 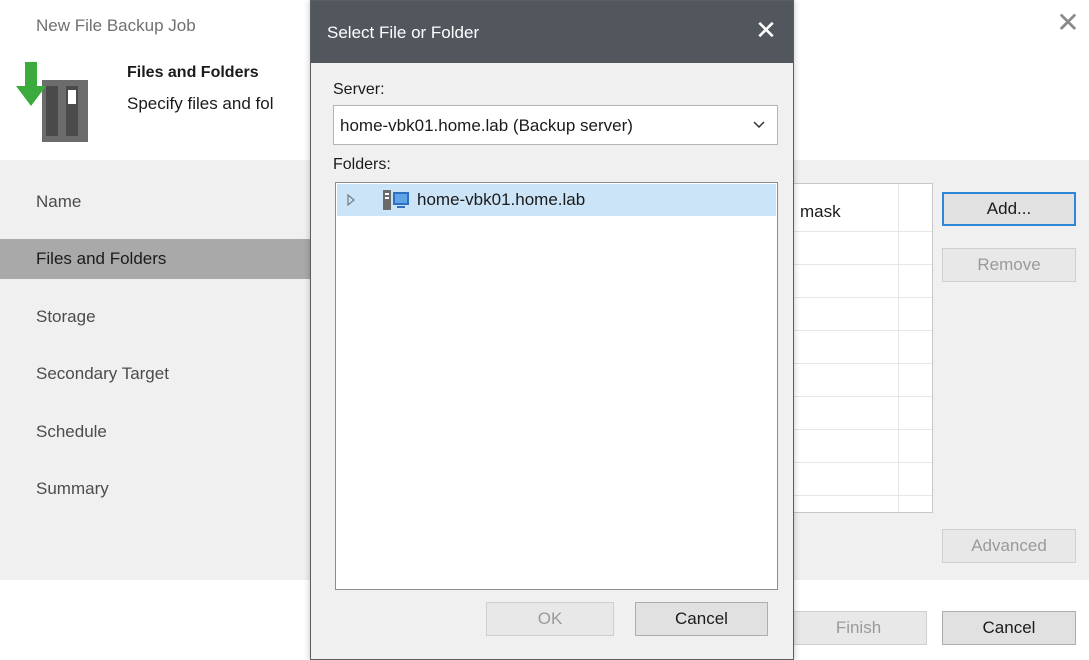 What do you see at coordinates (193, 72) in the screenshot?
I see `page-title: Files and Folders` at bounding box center [193, 72].